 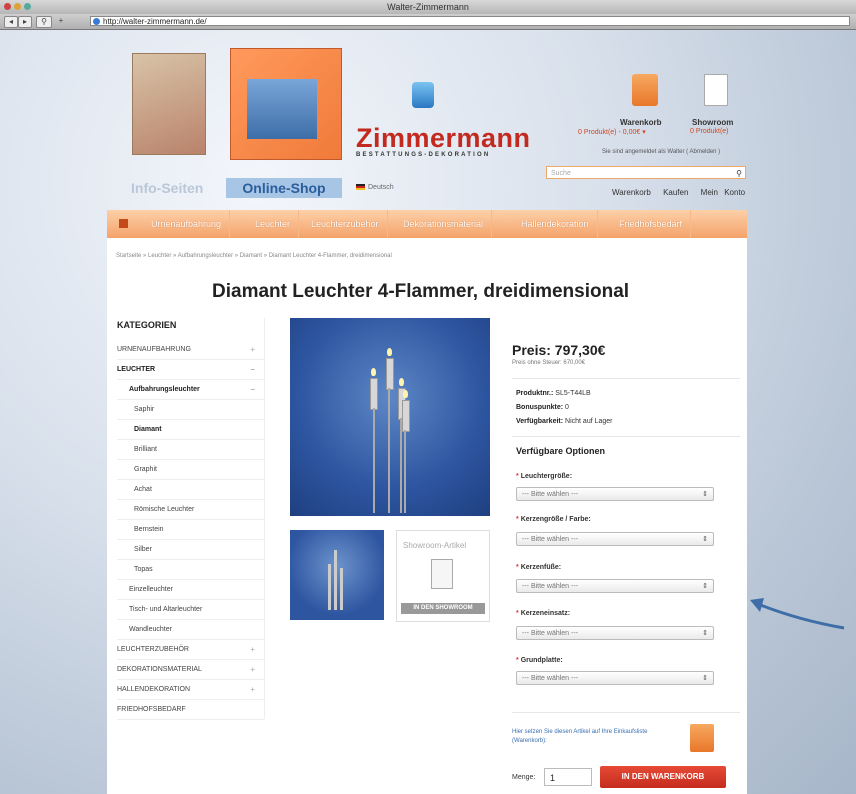 I want to click on home-icon, so click(x=123, y=223).